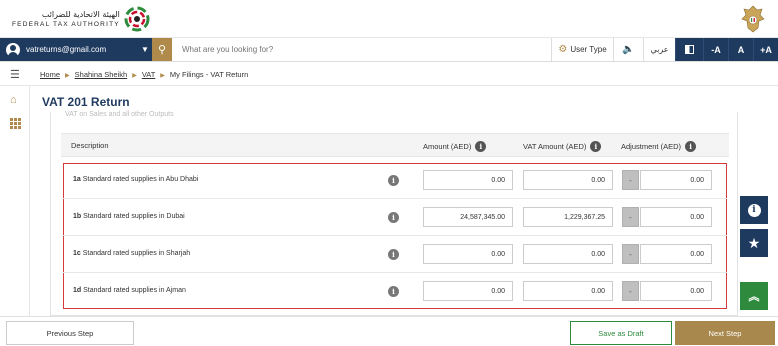 This screenshot has height=346, width=778. What do you see at coordinates (66, 24) in the screenshot?
I see `logo-english-text: FEDERAL TAX AUTHORITY` at bounding box center [66, 24].